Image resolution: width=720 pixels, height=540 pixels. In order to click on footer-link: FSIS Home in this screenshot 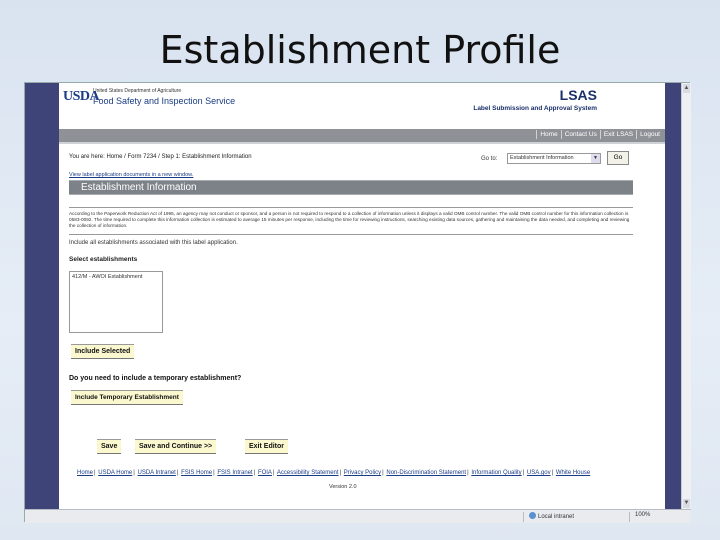, I will do `click(196, 473)`.